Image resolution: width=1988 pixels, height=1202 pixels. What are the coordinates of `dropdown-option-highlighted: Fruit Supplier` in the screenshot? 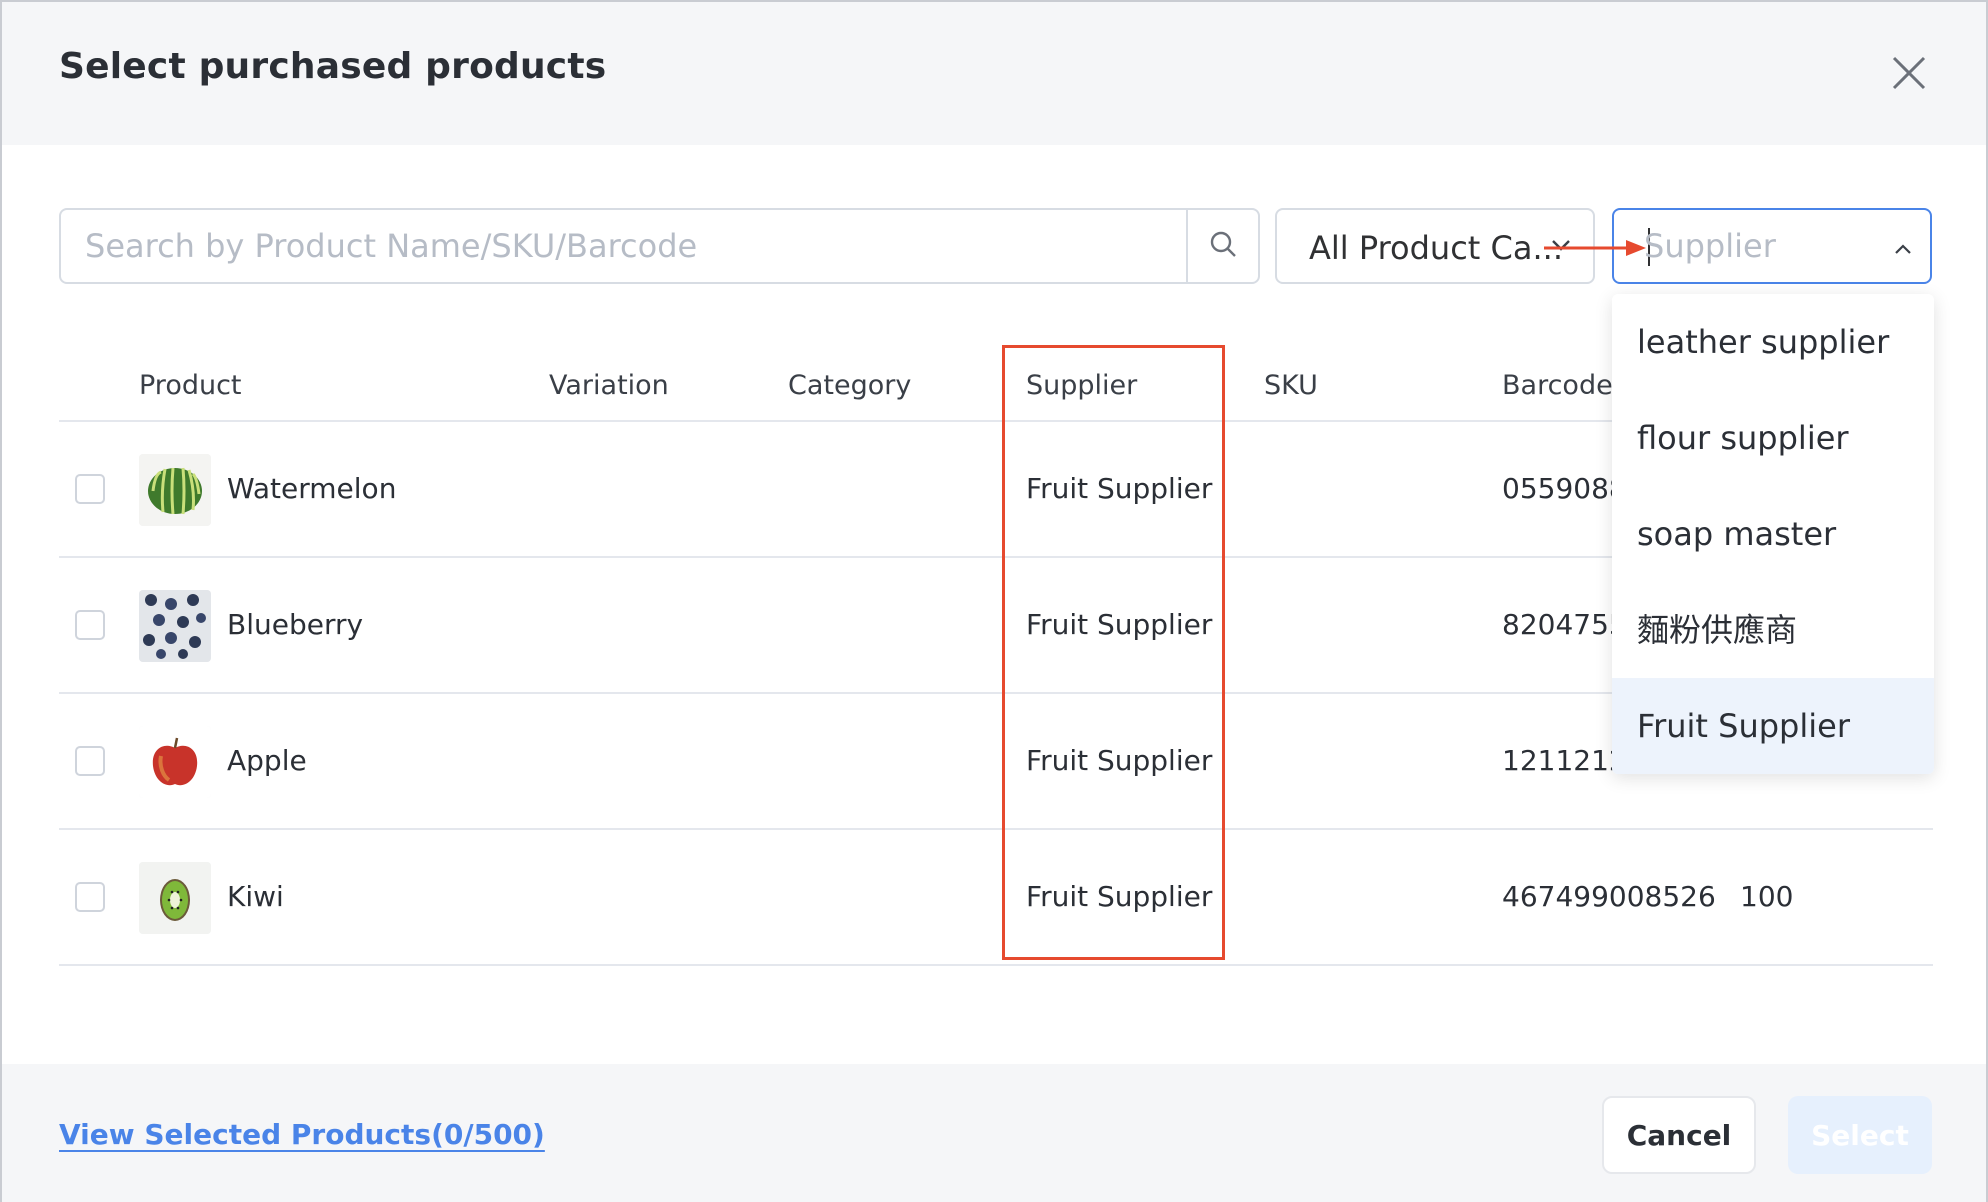 It's located at (1773, 726).